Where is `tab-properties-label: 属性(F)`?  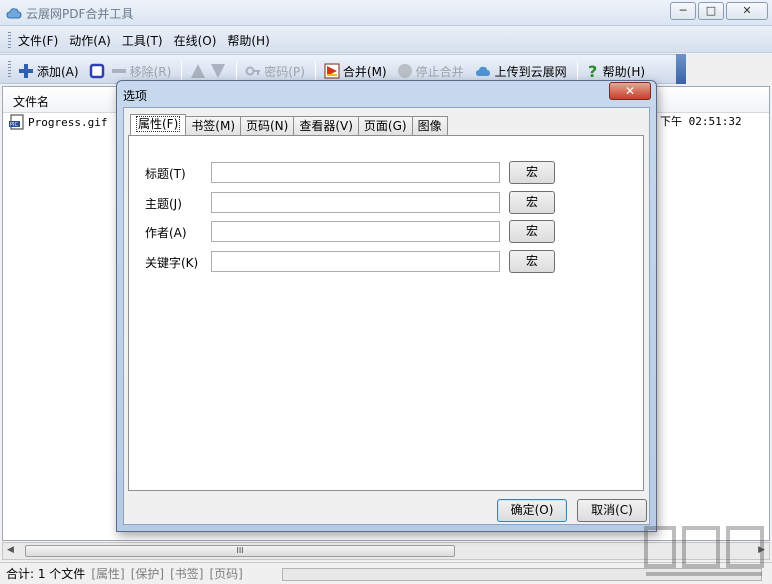
tab-properties-label: 属性(F) is located at coordinates (158, 124).